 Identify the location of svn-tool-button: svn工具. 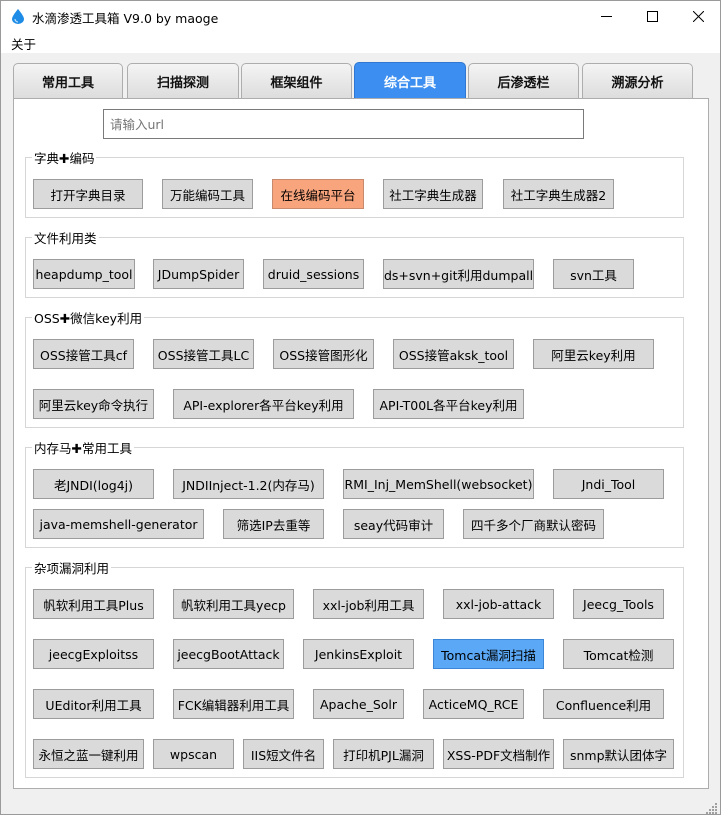
(593, 274).